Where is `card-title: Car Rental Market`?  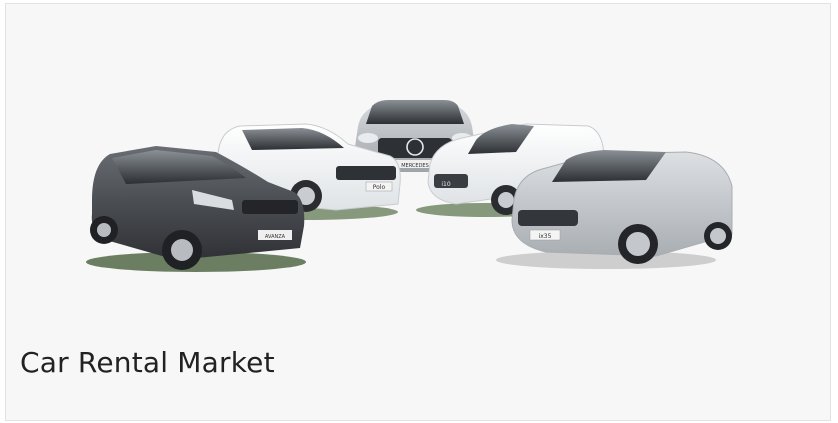 card-title: Car Rental Market is located at coordinates (147, 362).